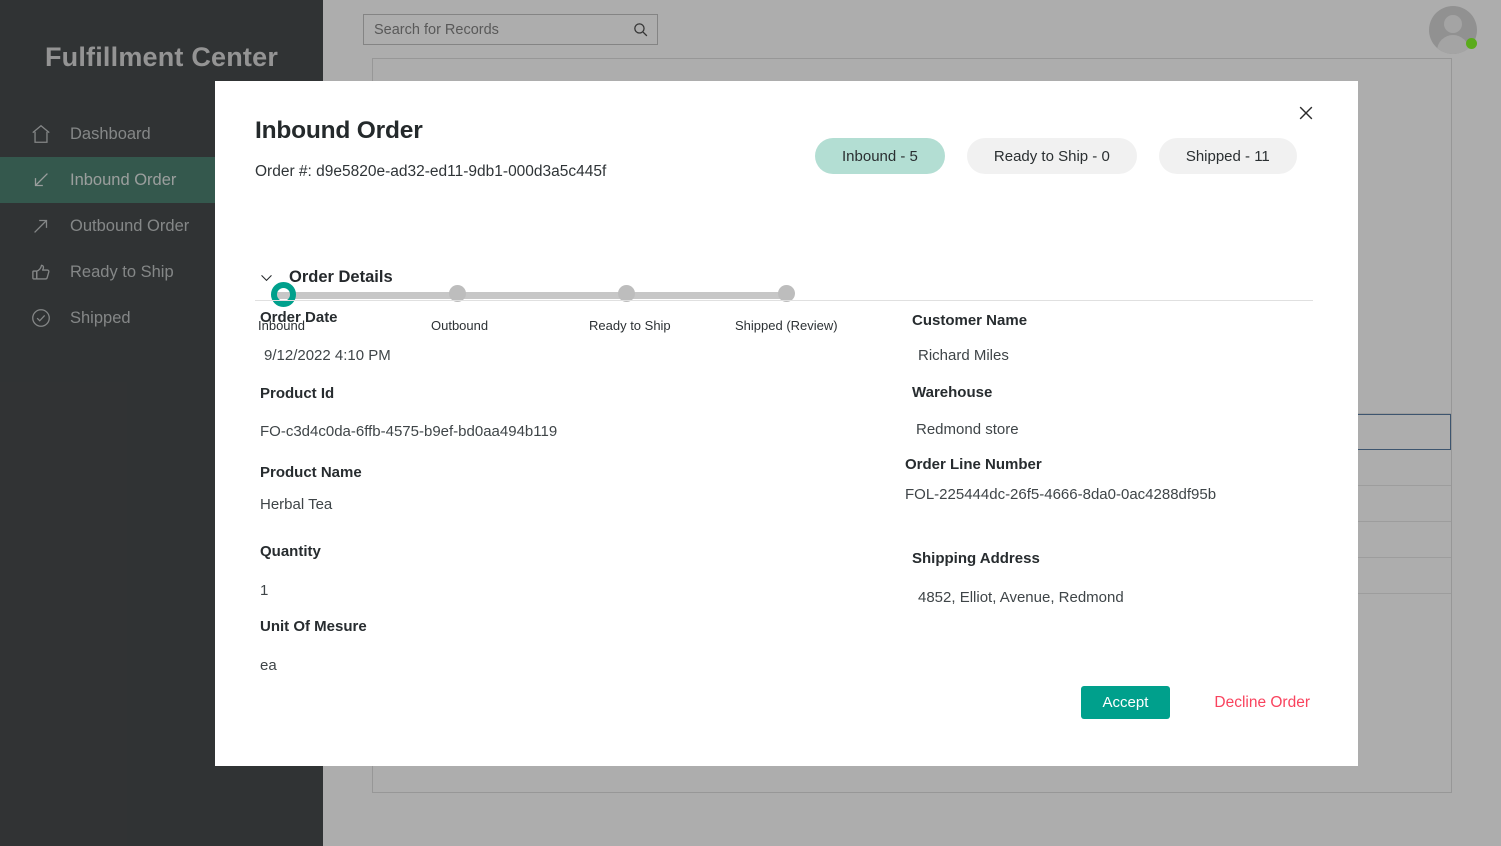 This screenshot has width=1501, height=846. I want to click on order-details-label: Order Details, so click(341, 276).